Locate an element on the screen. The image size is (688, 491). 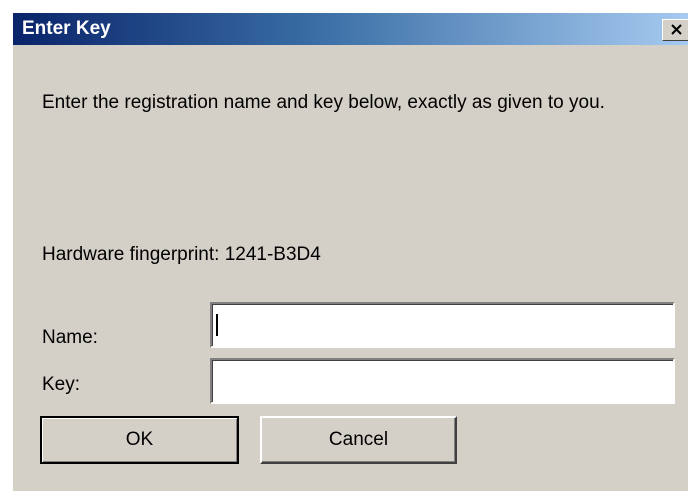
close-button is located at coordinates (675, 30).